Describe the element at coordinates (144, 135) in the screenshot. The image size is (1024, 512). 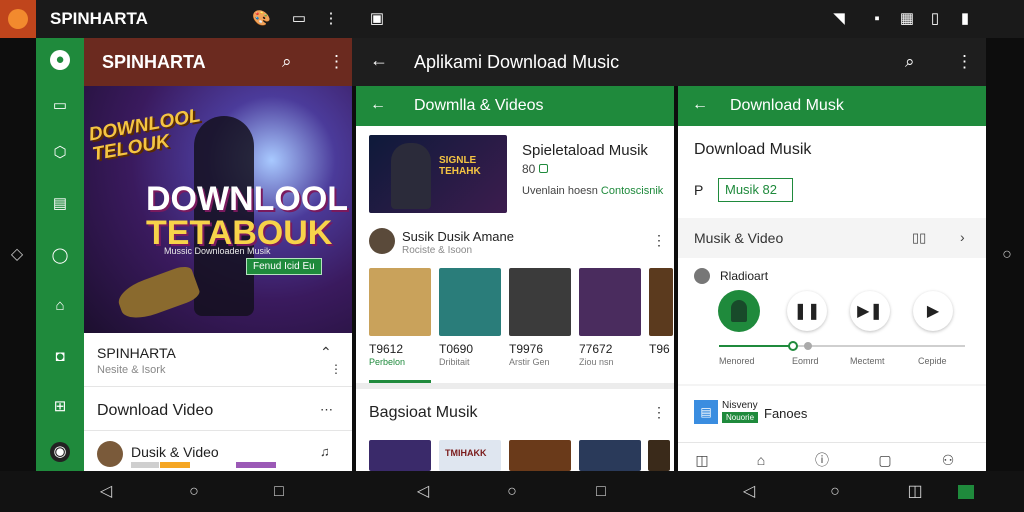
I see `hero-logo: DOWNLOOL TELOUK` at that location.